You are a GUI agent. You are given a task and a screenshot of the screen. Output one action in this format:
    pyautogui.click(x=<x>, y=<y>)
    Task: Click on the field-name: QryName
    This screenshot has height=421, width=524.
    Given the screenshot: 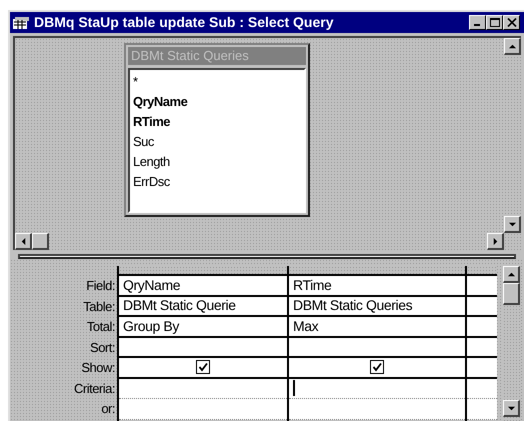 What is the action you would take?
    pyautogui.click(x=217, y=102)
    